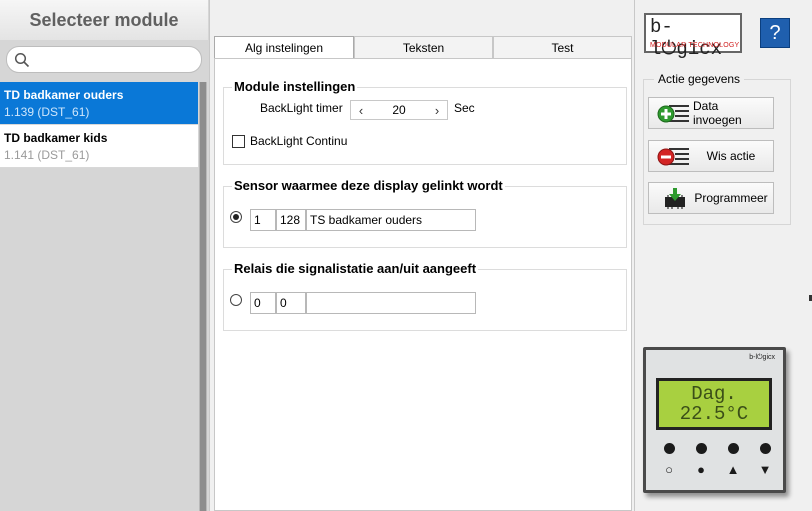 The image size is (812, 511). I want to click on backlight-continu-label: BackLight Continu, so click(299, 141).